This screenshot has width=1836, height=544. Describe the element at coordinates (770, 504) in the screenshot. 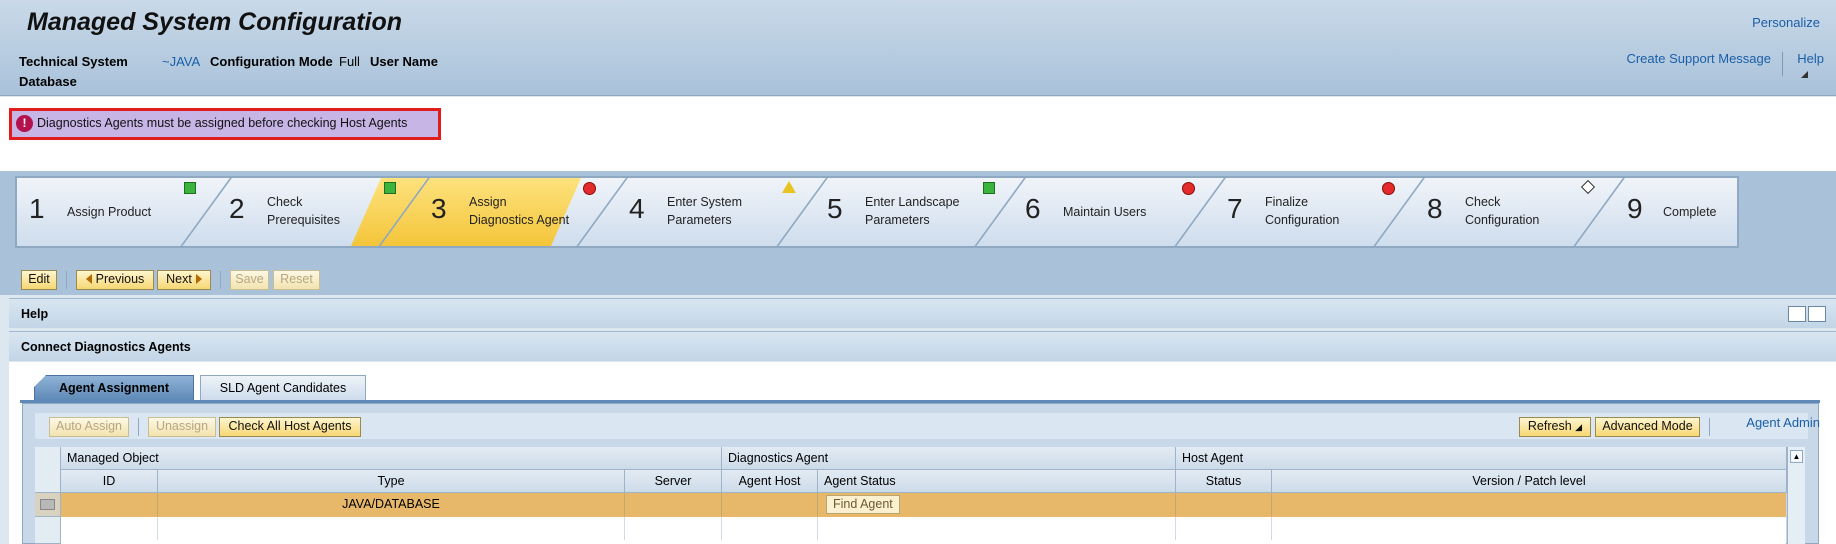

I see `cell-agent-host` at that location.